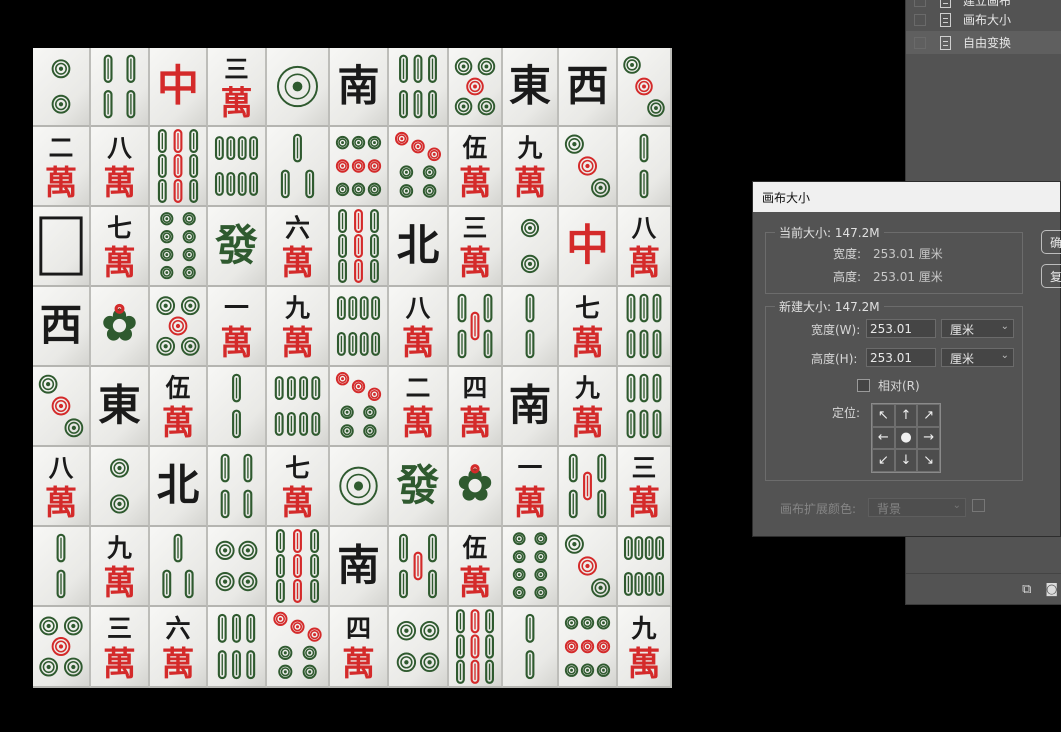  What do you see at coordinates (847, 277) in the screenshot?
I see `current-height-label: 高度:` at bounding box center [847, 277].